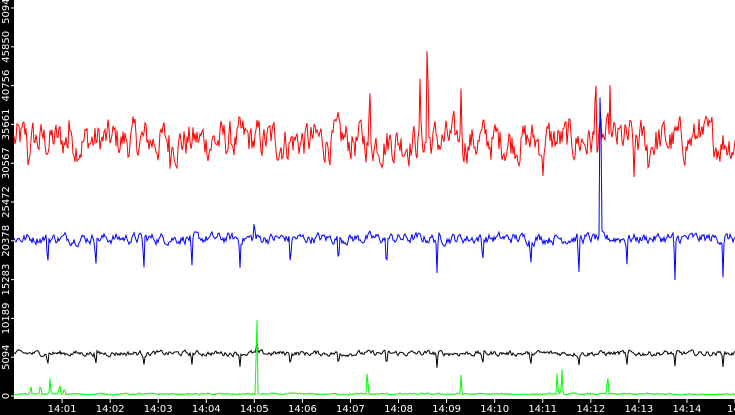  Describe the element at coordinates (6, 86) in the screenshot. I see `y-tick-label: 40756` at that location.